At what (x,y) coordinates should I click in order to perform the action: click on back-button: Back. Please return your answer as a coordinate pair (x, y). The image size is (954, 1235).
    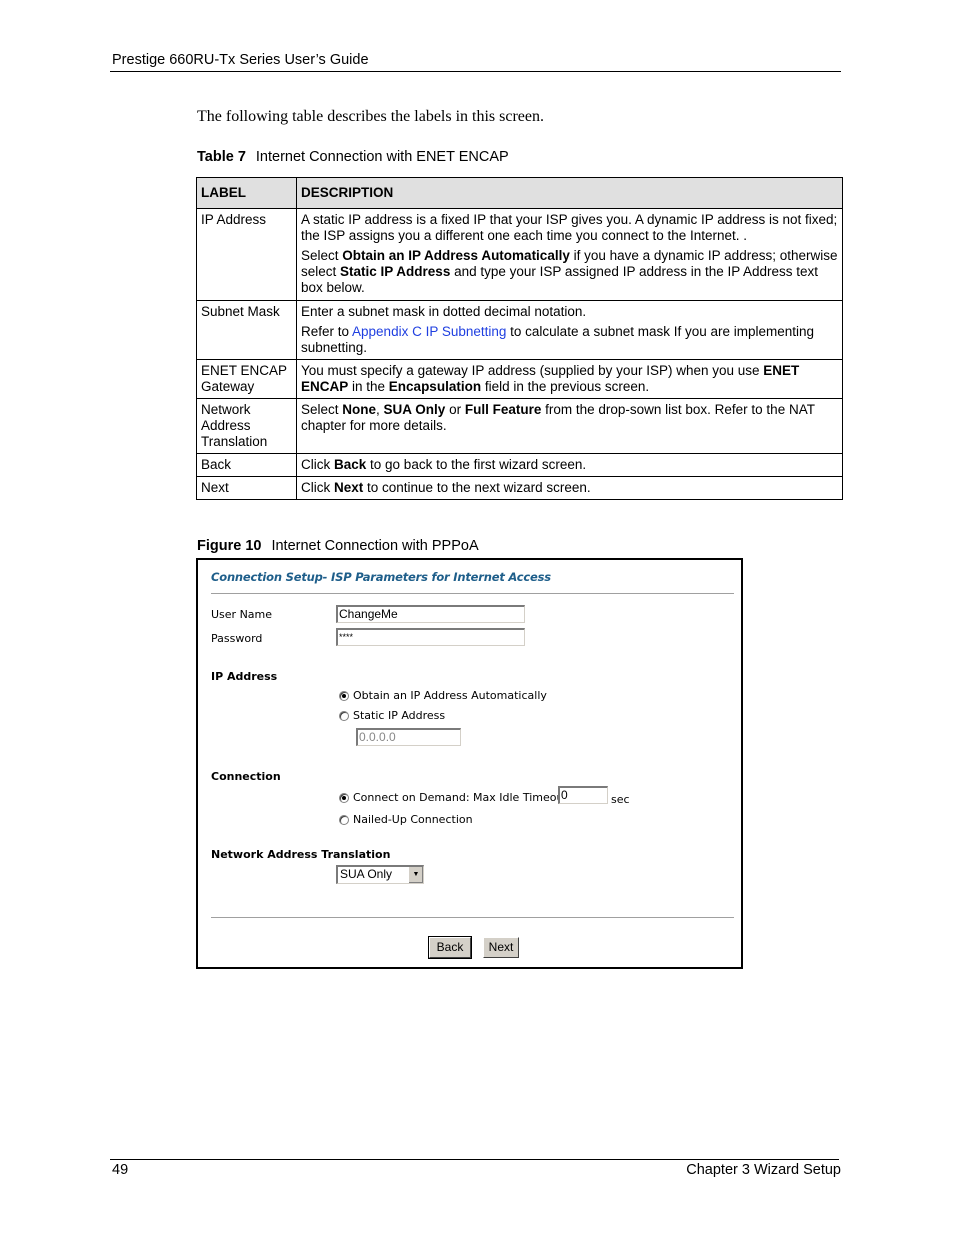
    Looking at the image, I should click on (450, 947).